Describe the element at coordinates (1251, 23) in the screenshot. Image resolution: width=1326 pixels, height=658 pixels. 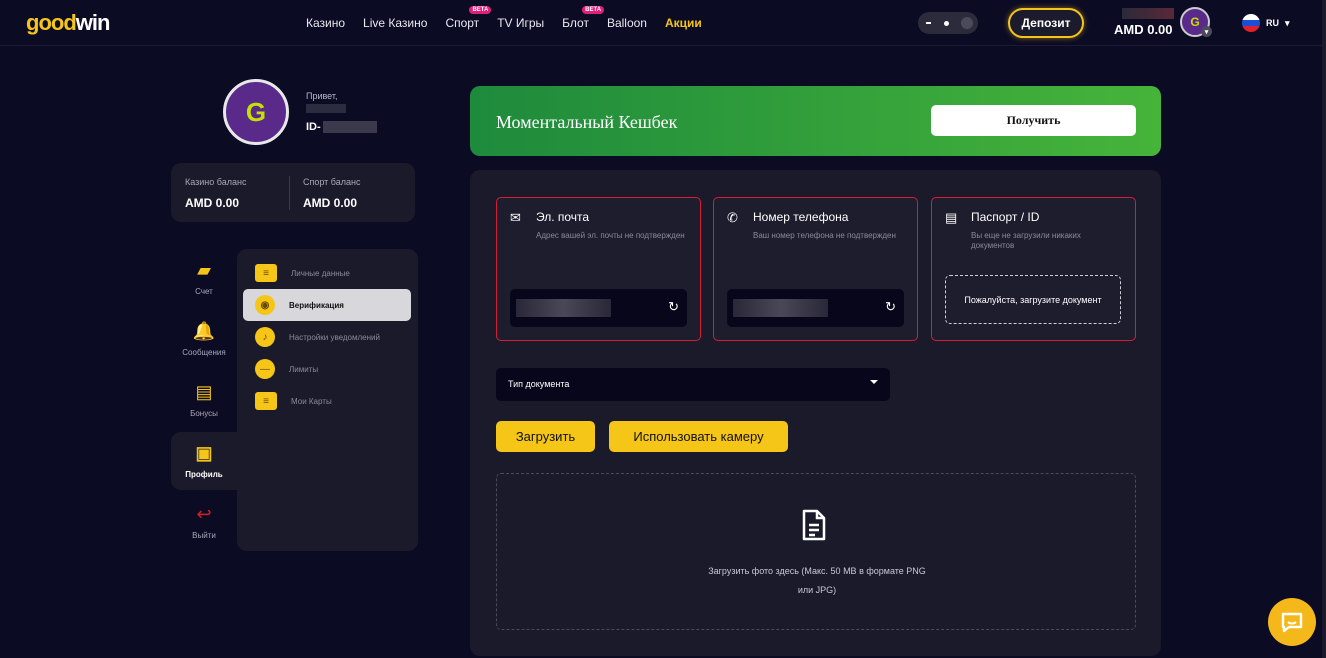
I see `russia-flag-icon` at that location.